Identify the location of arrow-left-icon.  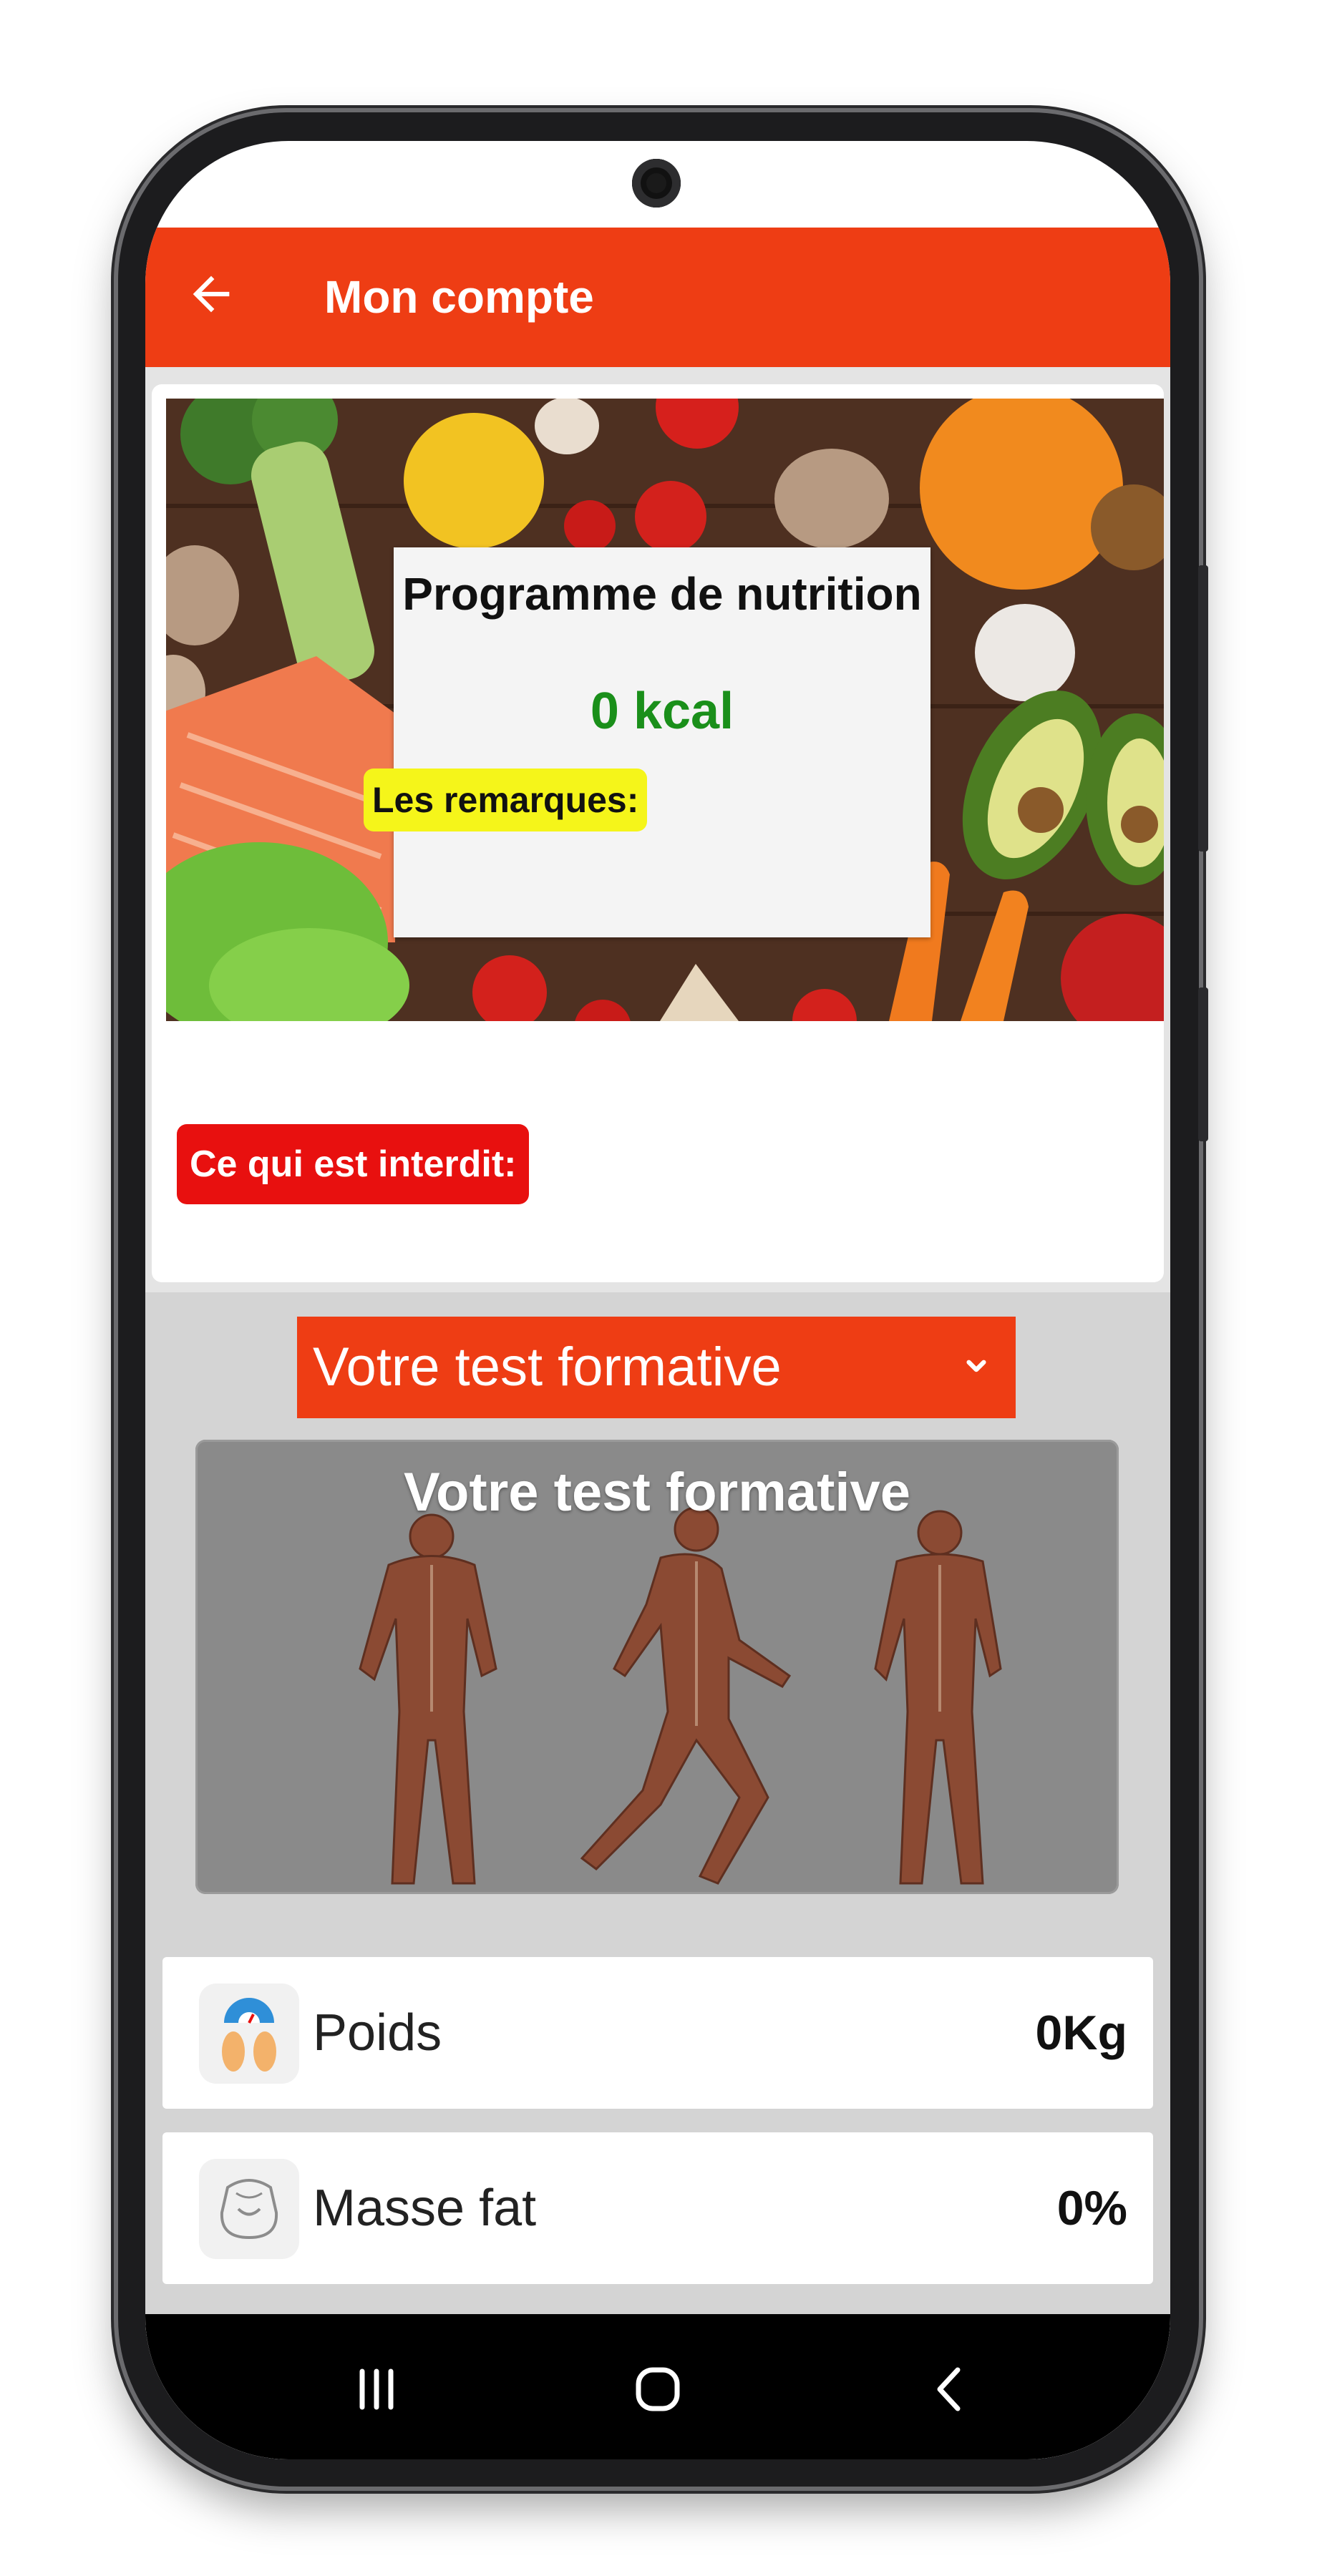
(211, 294).